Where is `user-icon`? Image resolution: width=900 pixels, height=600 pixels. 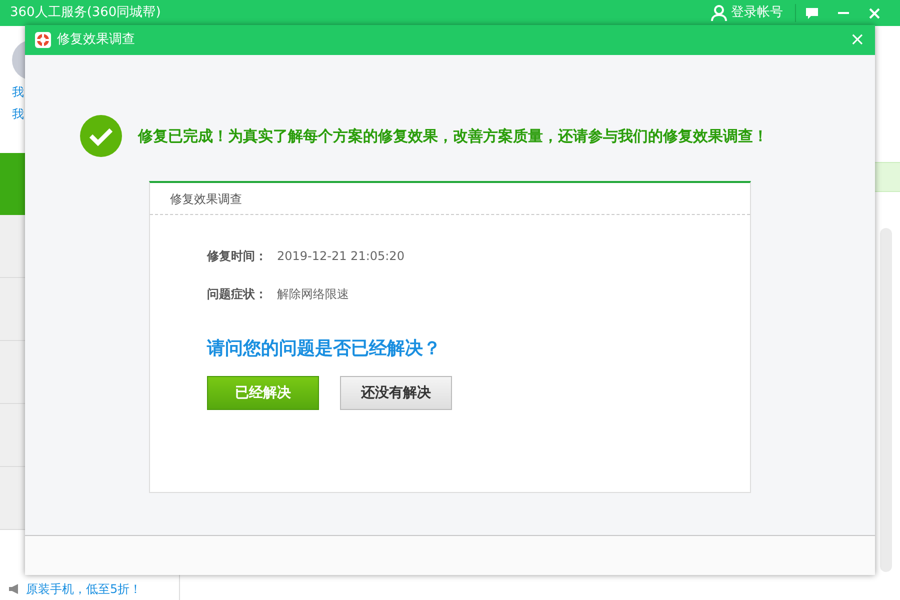 user-icon is located at coordinates (719, 13).